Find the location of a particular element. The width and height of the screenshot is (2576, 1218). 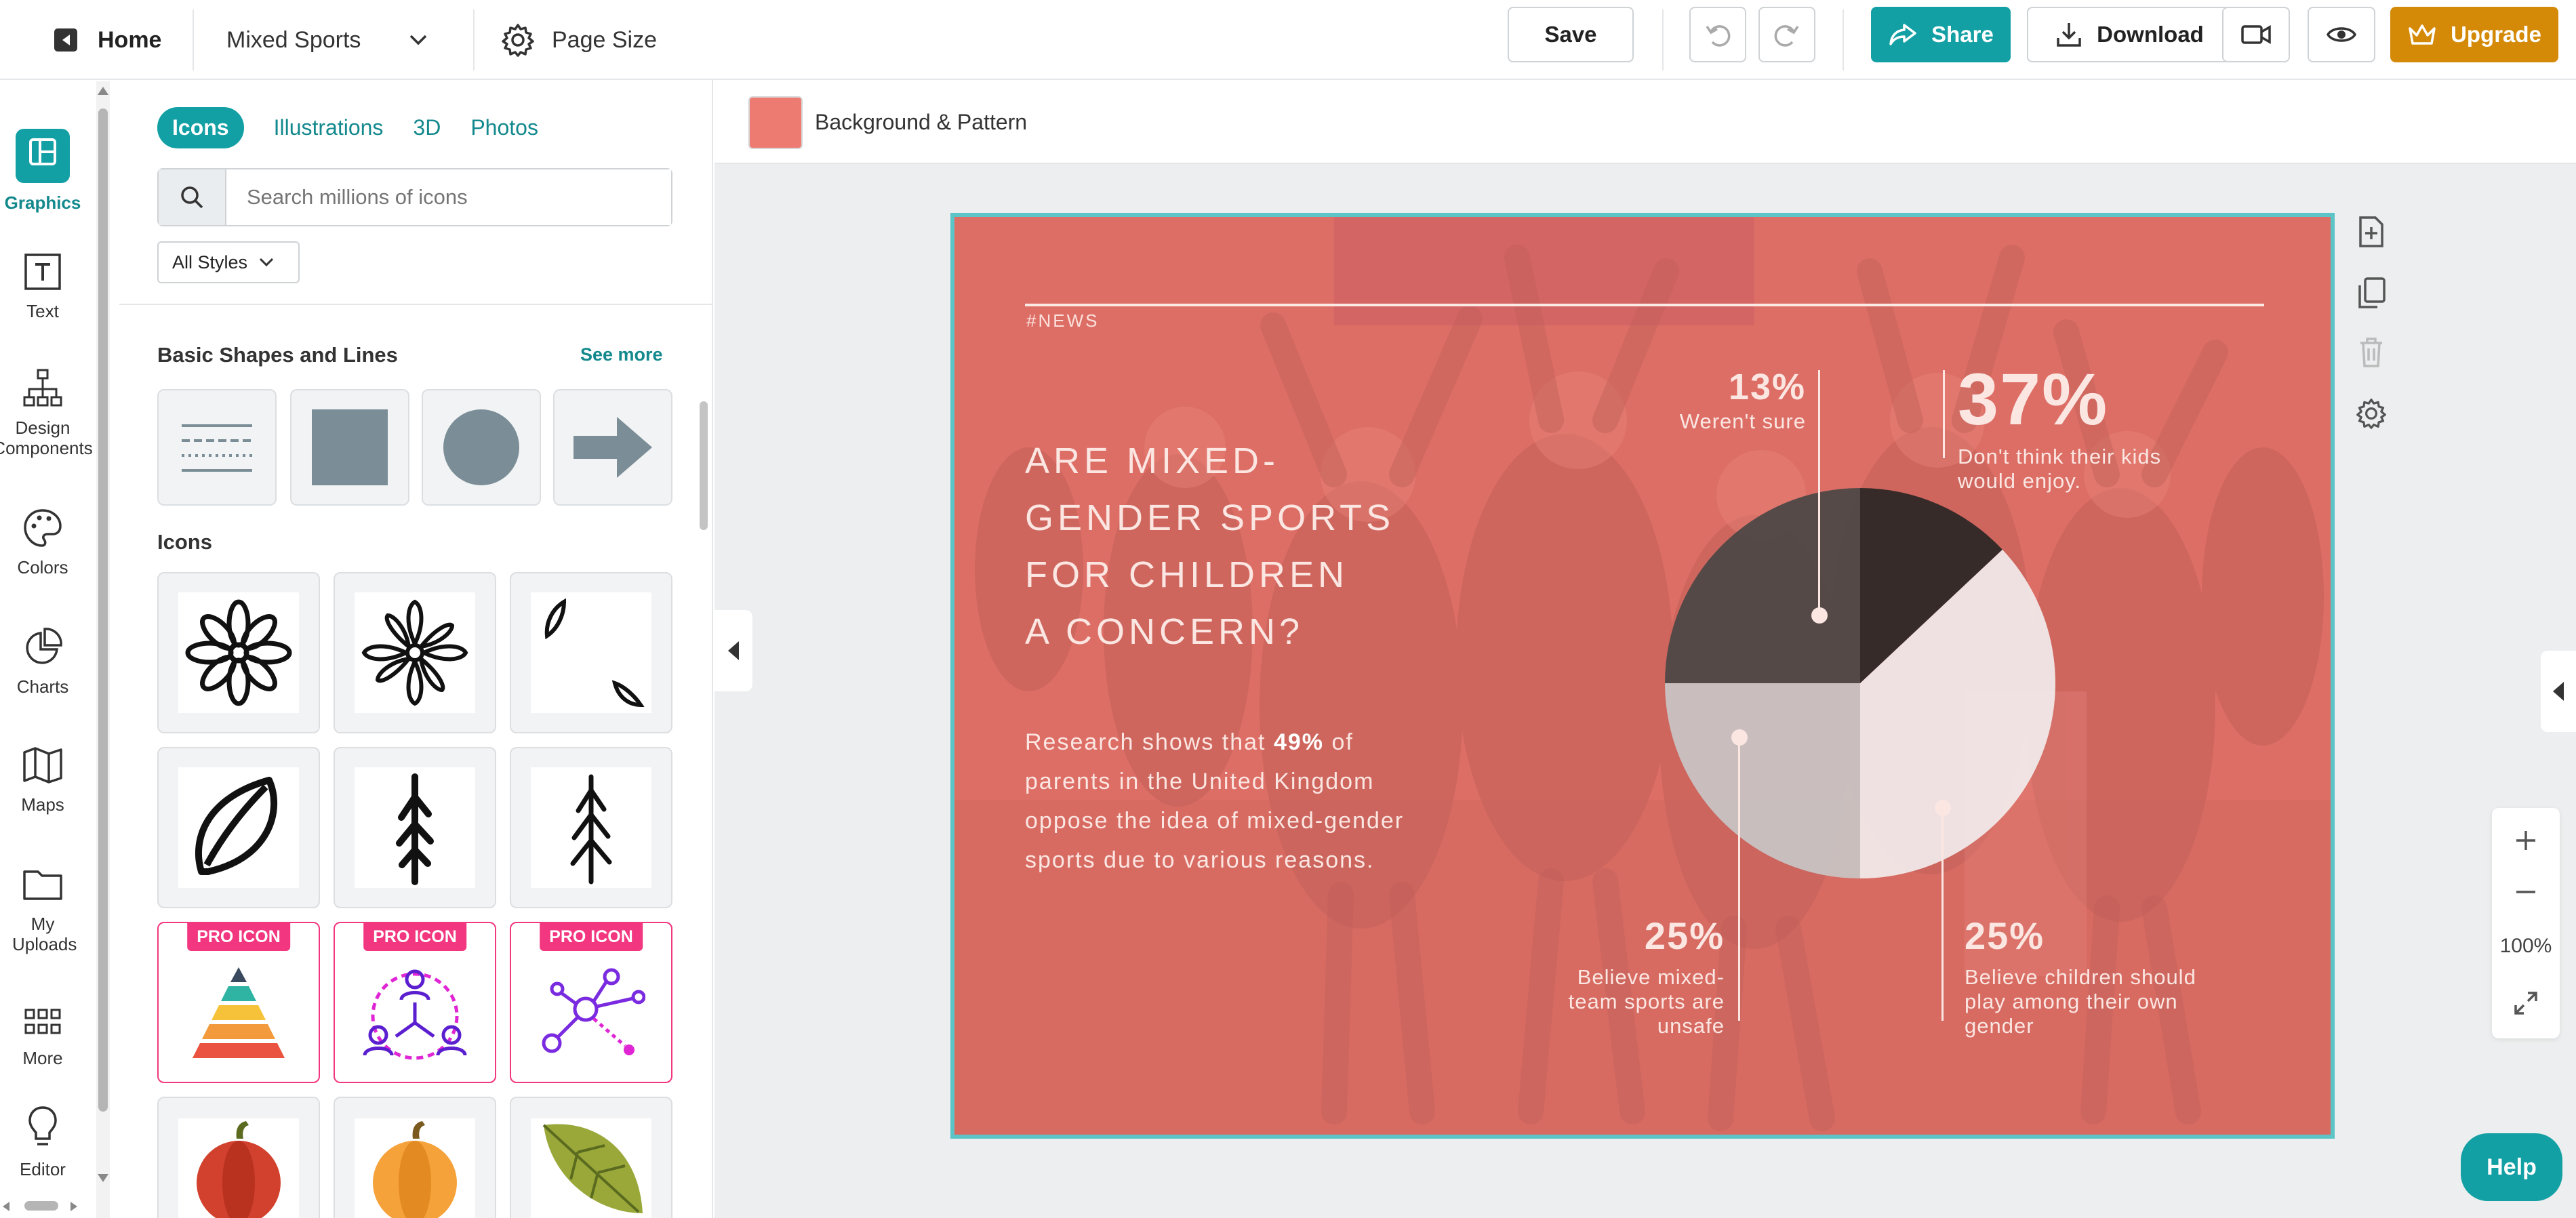

stat-percent-25-left: 25% is located at coordinates (1670, 936).